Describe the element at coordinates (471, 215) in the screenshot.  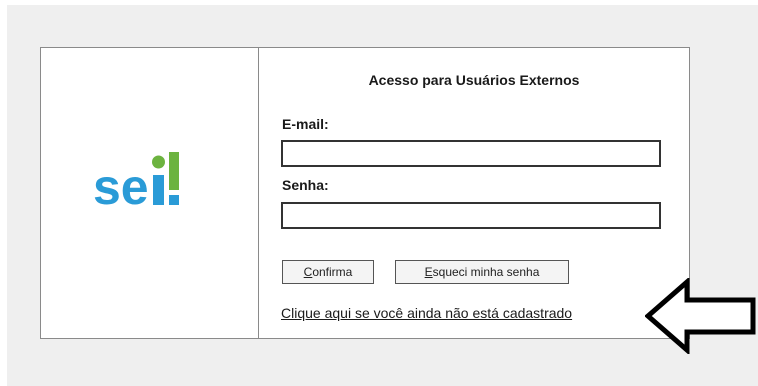
I see `password-input` at that location.